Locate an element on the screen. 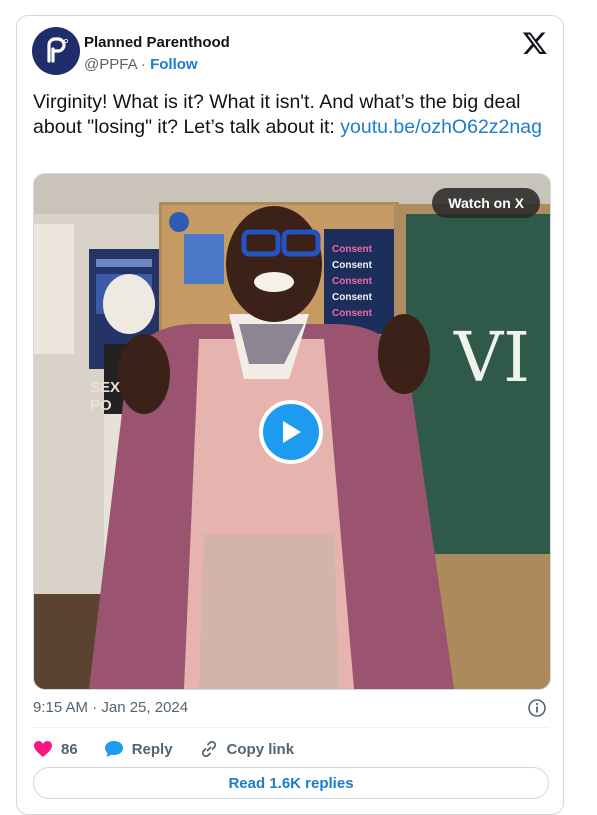 The height and width of the screenshot is (815, 597). shirt-text-line: PO is located at coordinates (101, 405).